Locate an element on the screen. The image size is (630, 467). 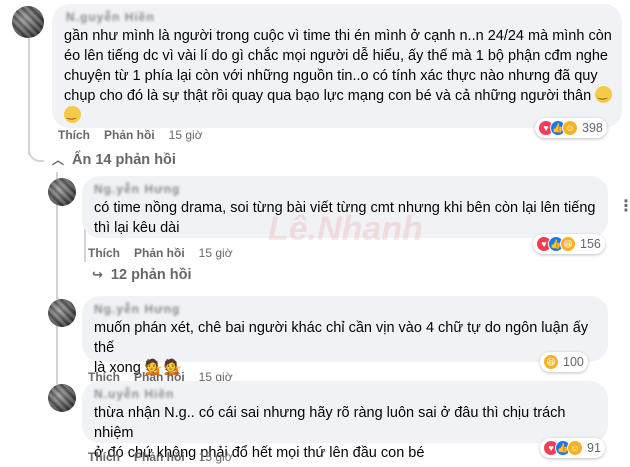
reaction-count: 91 is located at coordinates (594, 448).